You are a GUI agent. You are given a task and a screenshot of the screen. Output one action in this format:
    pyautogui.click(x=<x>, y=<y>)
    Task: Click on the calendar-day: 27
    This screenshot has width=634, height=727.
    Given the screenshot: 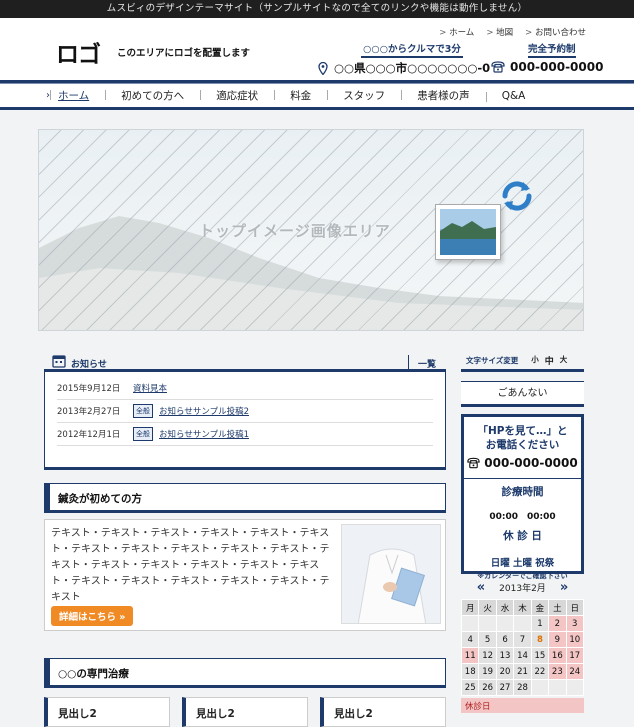 What is the action you would take?
    pyautogui.click(x=505, y=687)
    